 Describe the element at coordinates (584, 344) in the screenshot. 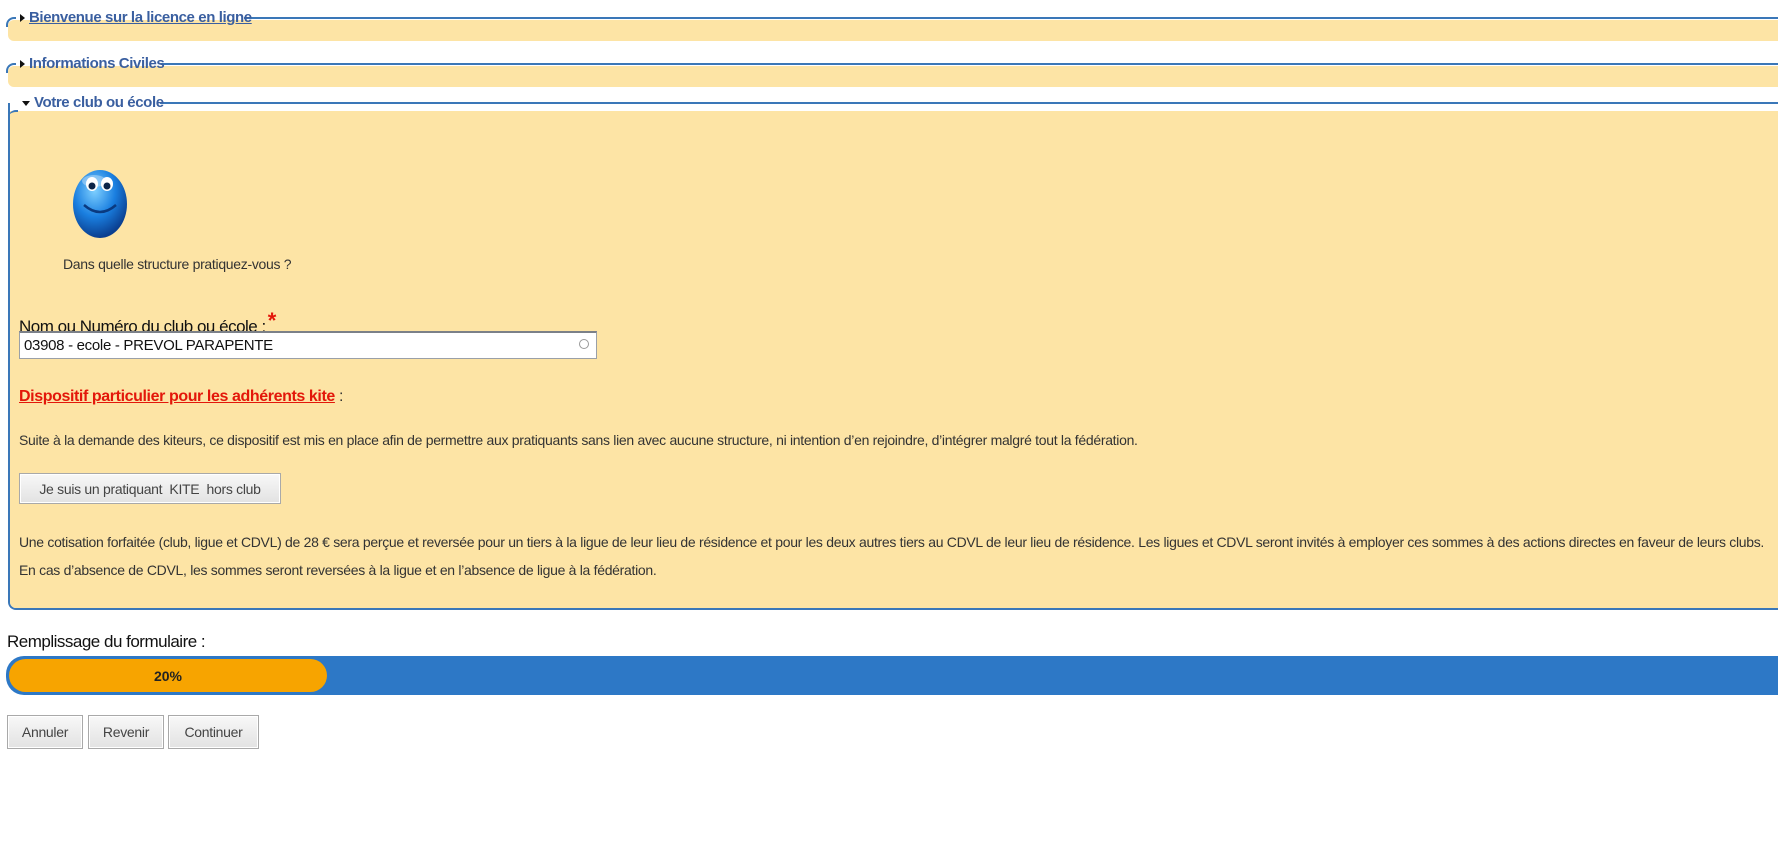

I see `loading-circle-icon` at that location.